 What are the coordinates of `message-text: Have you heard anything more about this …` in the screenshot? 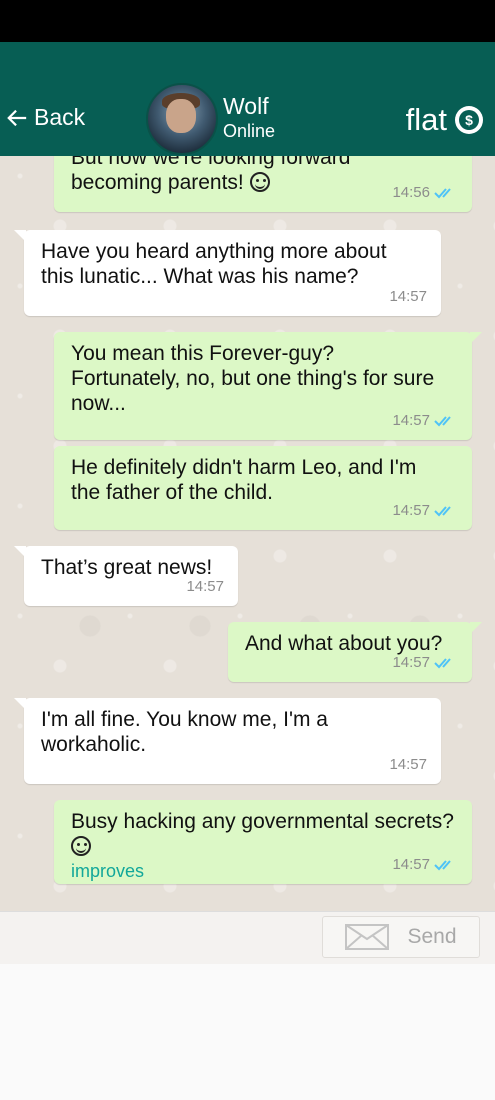 It's located at (214, 264).